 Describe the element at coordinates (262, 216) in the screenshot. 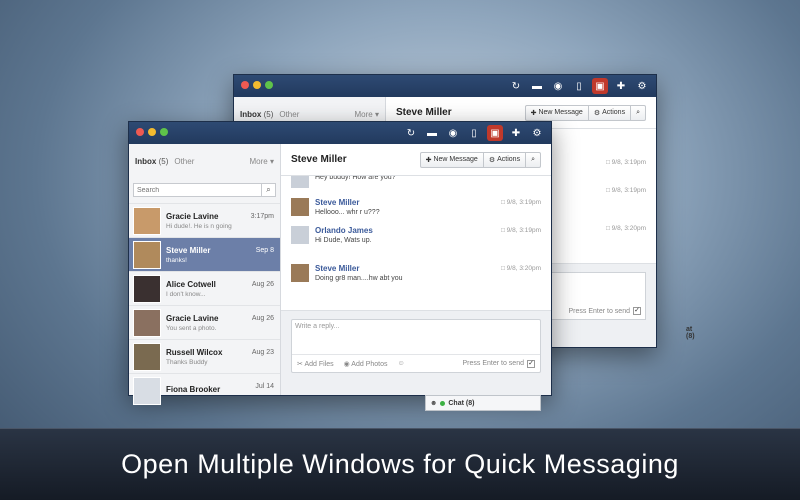

I see `conversation-date: 3:17pm` at that location.